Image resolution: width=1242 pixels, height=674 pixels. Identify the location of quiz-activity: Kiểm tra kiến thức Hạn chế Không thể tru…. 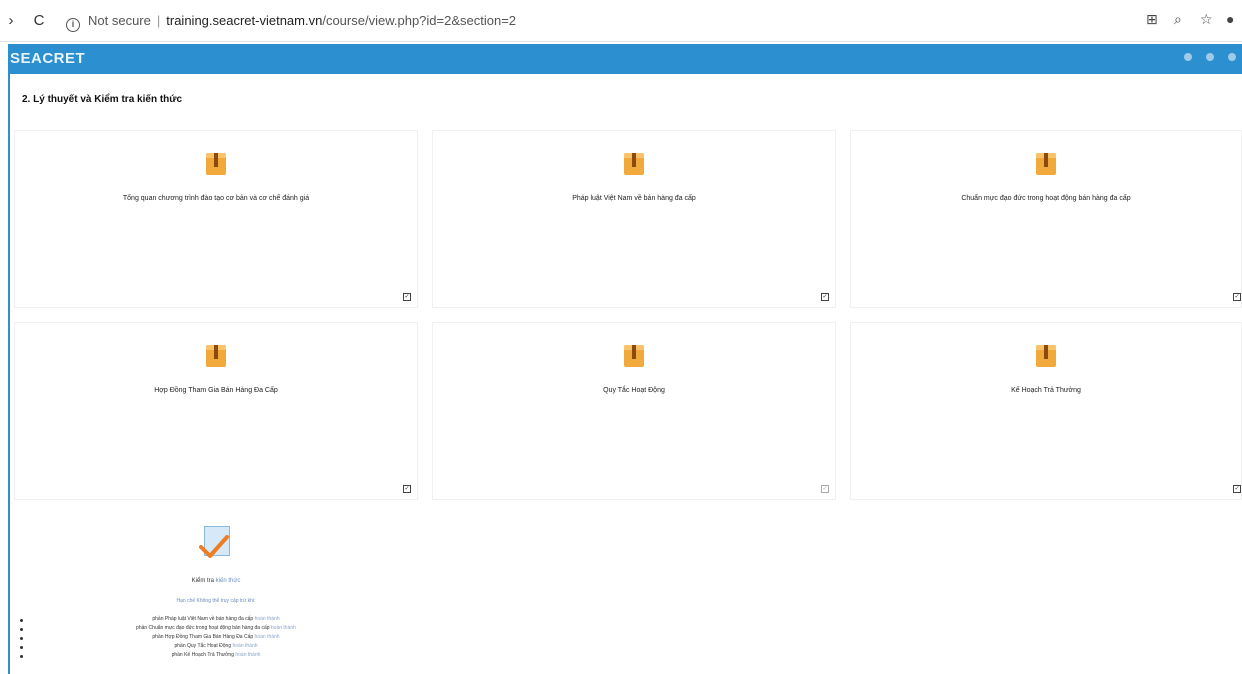
(216, 593).